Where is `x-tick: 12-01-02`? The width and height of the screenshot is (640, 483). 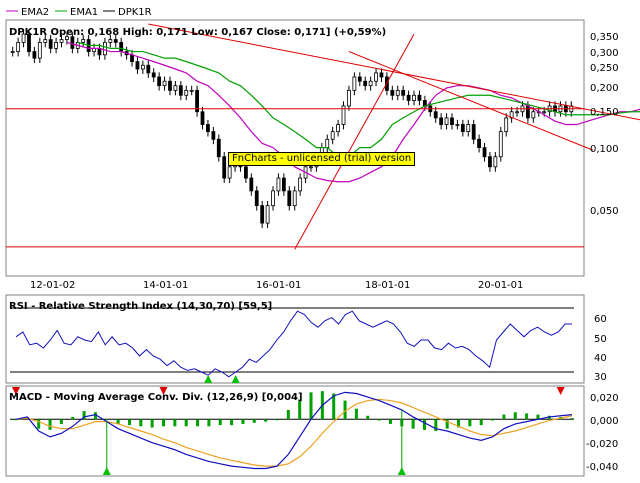 x-tick: 12-01-02 is located at coordinates (52, 285).